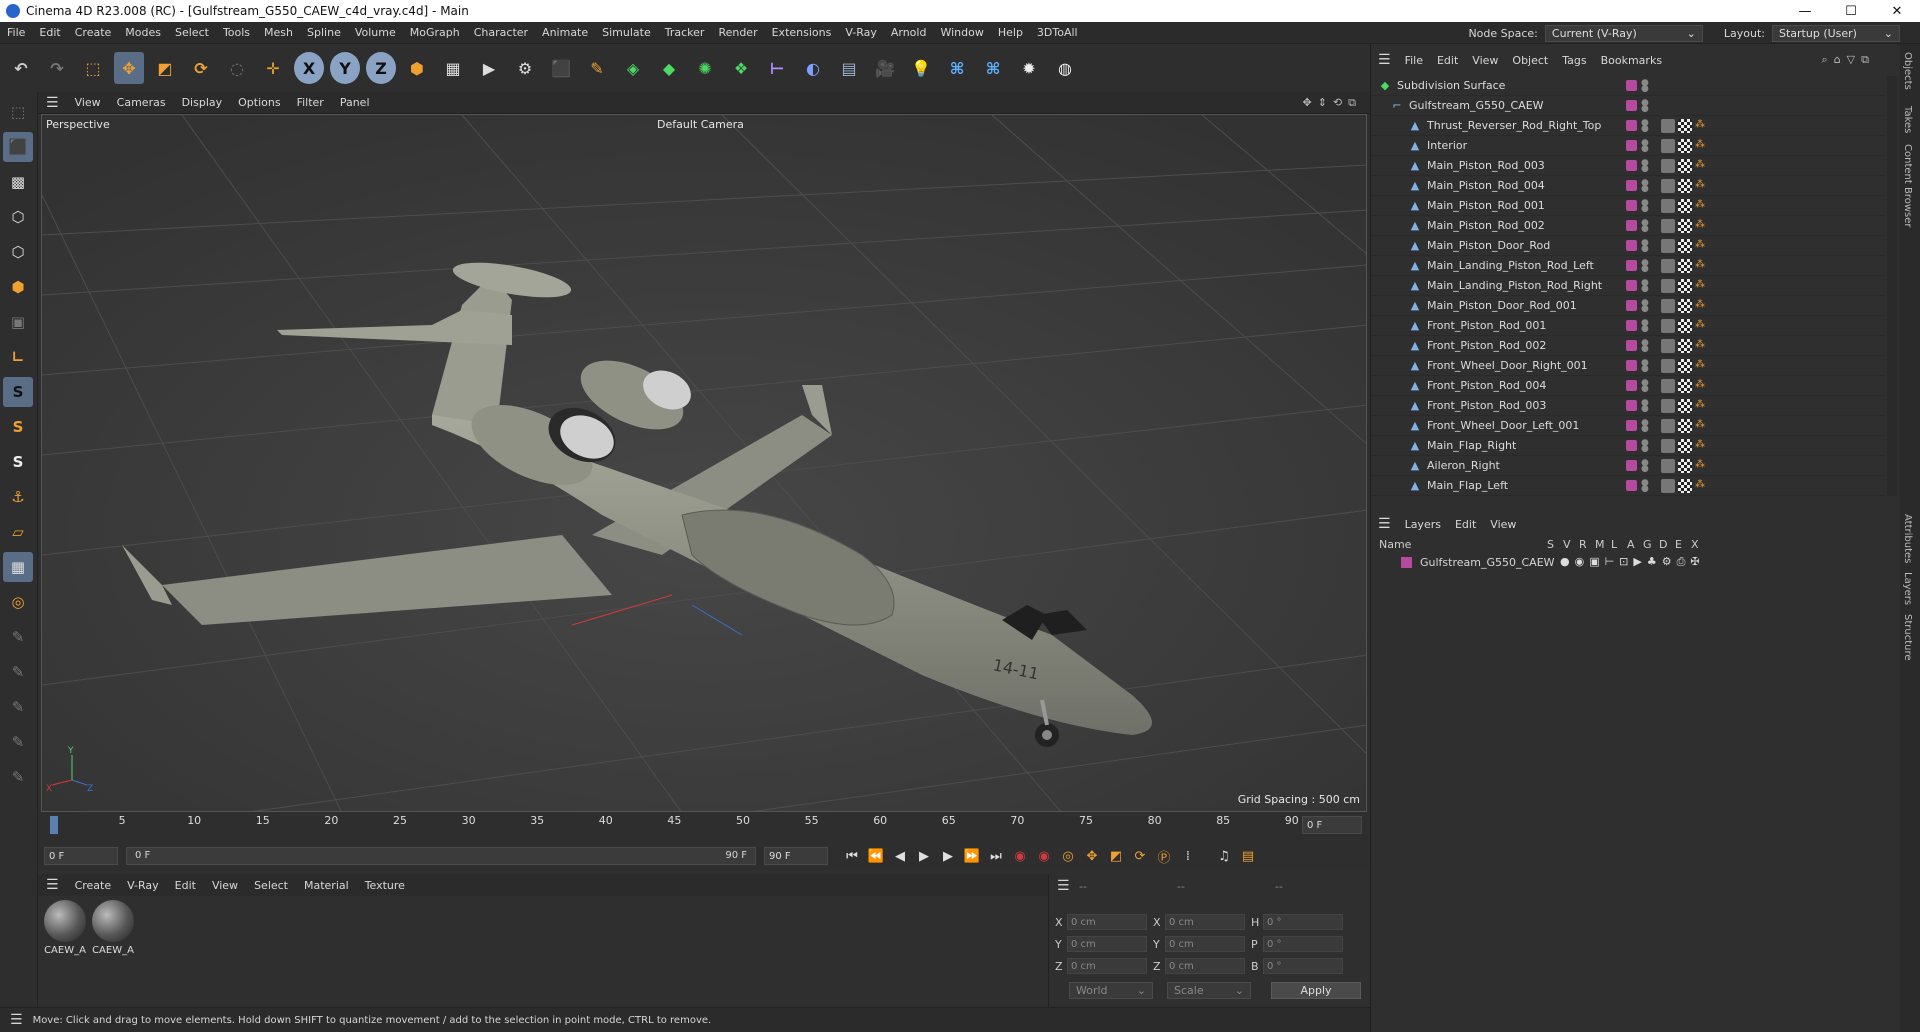 Image resolution: width=1920 pixels, height=1032 pixels. Describe the element at coordinates (141, 102) in the screenshot. I see `viewport-menu-cameras: Cameras` at that location.